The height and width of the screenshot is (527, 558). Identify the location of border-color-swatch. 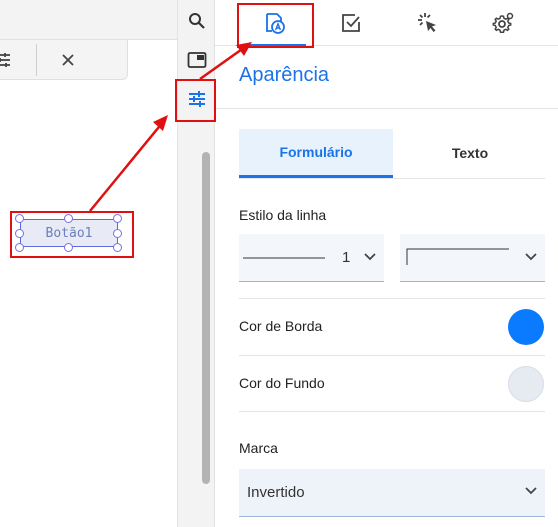
(526, 327).